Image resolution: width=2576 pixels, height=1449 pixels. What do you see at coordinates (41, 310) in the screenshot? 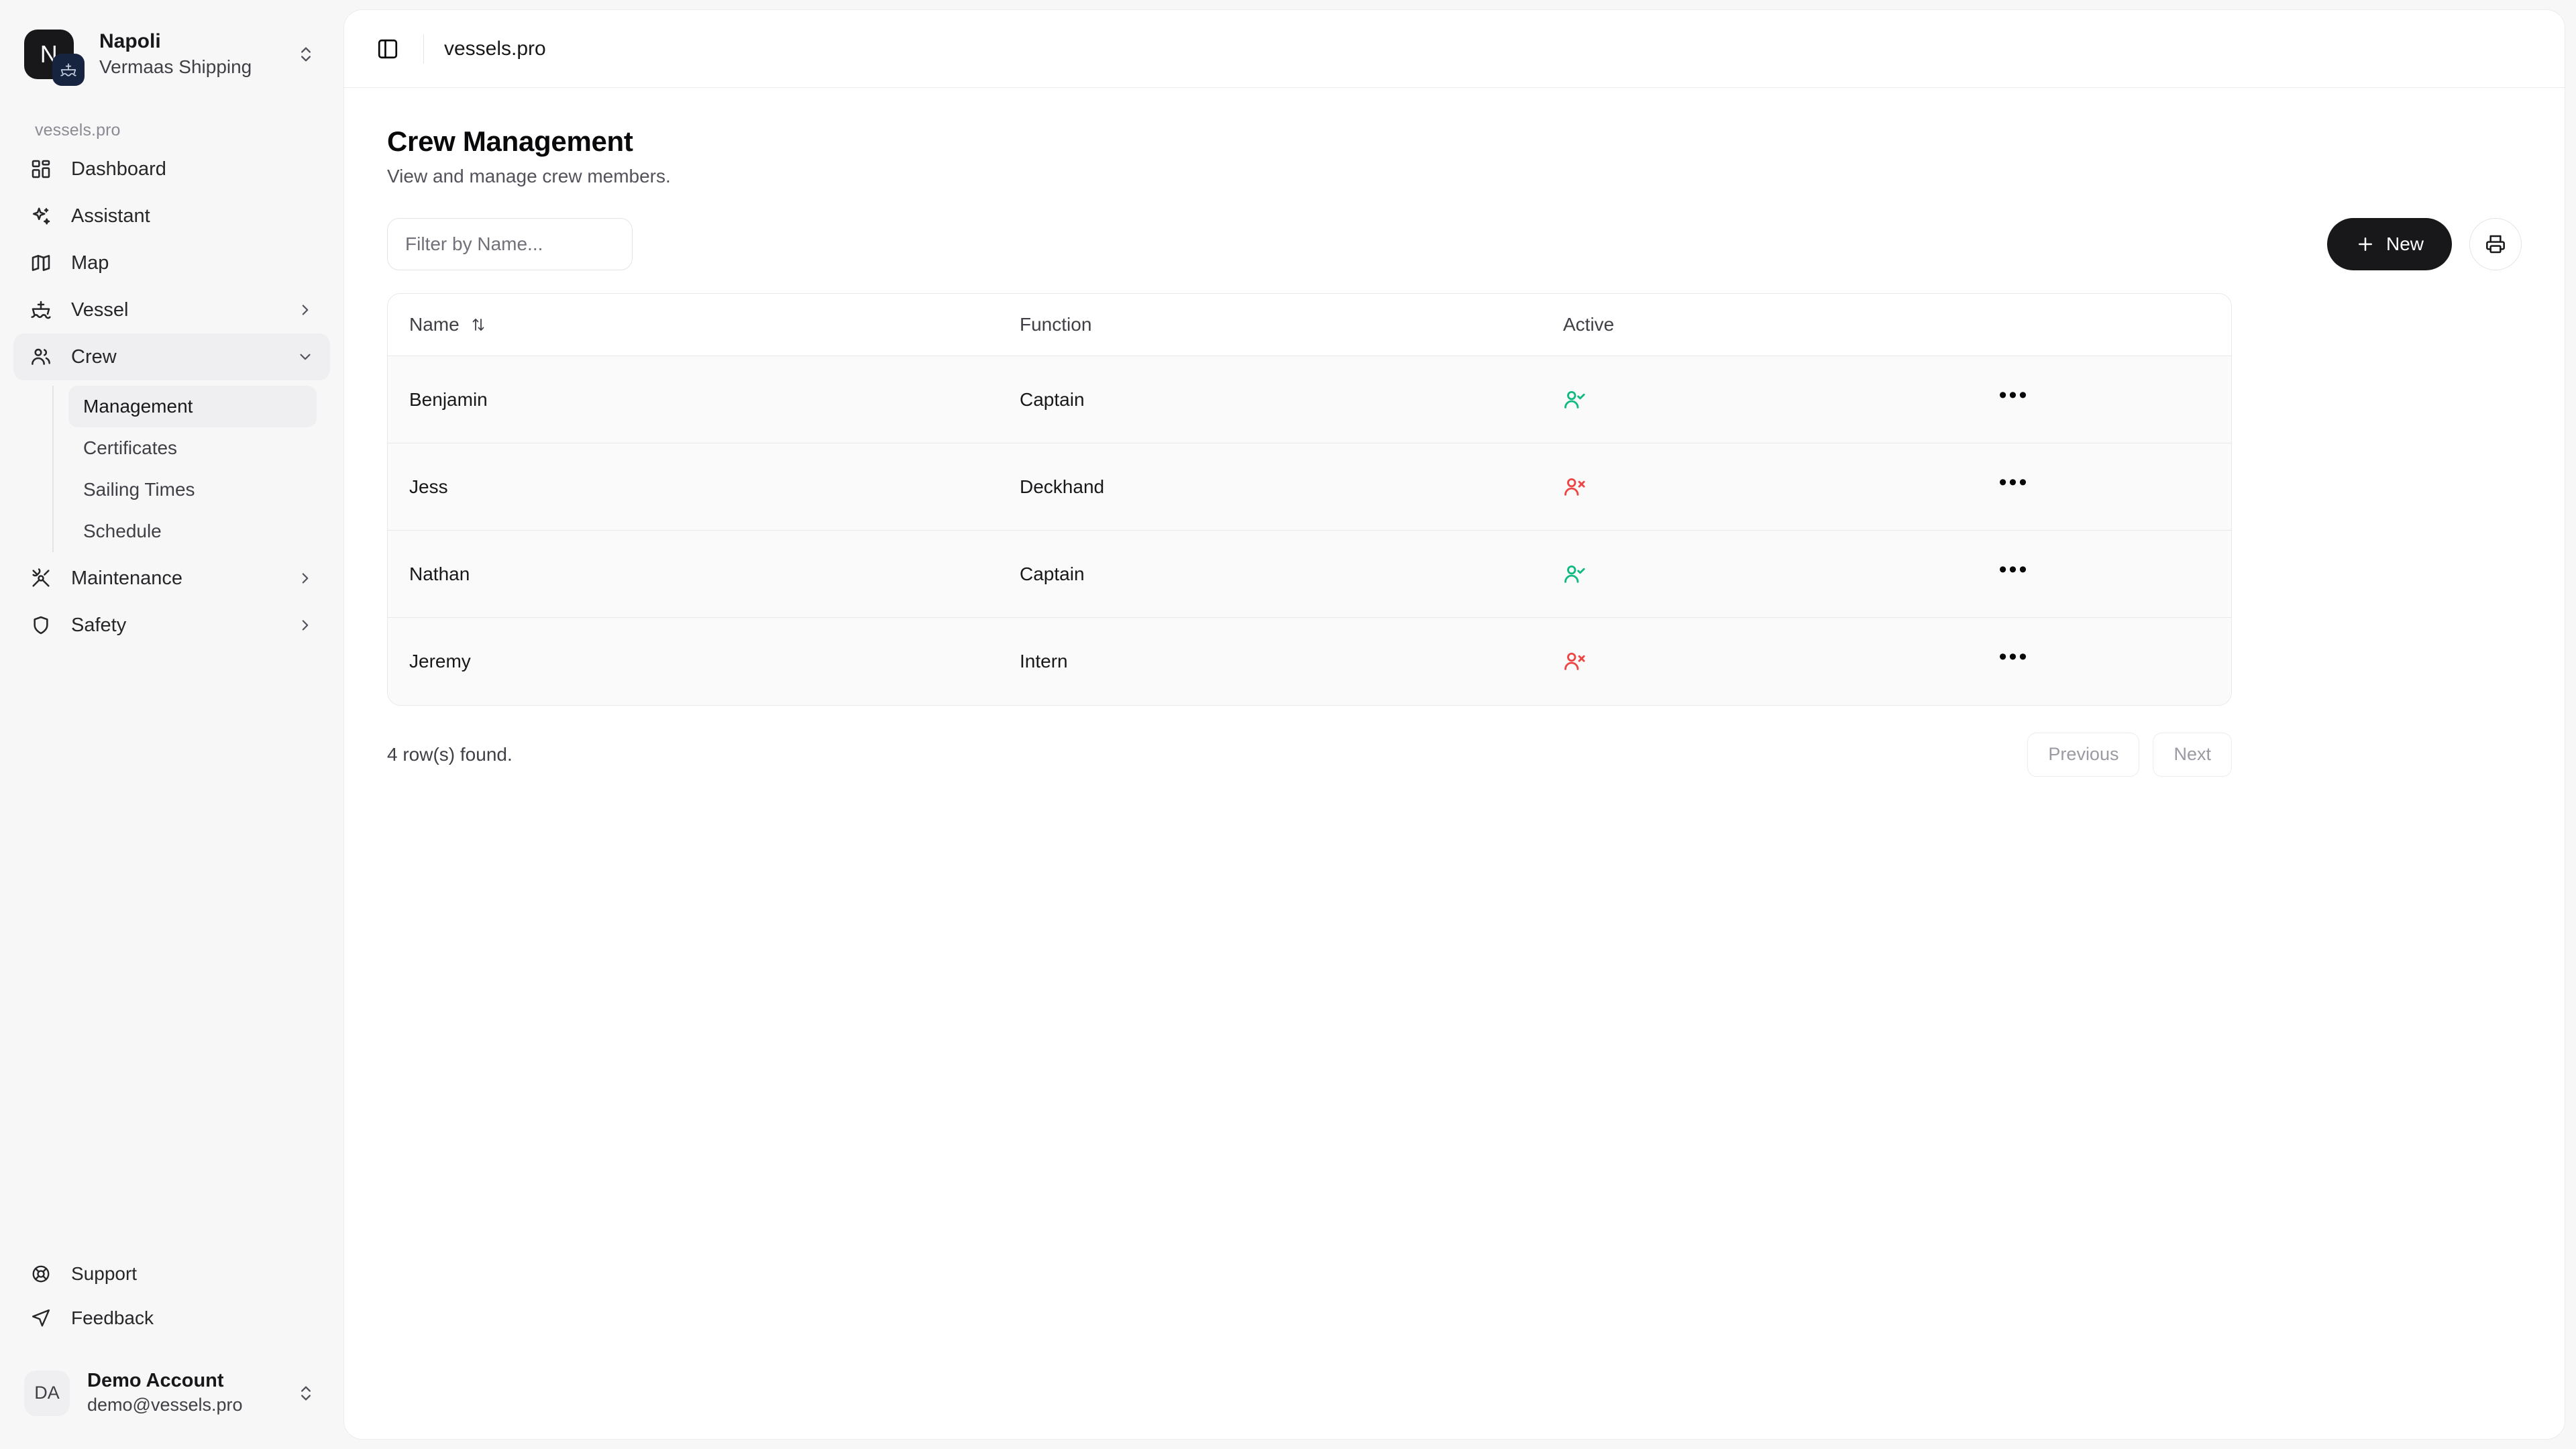
I see `ship-icon` at bounding box center [41, 310].